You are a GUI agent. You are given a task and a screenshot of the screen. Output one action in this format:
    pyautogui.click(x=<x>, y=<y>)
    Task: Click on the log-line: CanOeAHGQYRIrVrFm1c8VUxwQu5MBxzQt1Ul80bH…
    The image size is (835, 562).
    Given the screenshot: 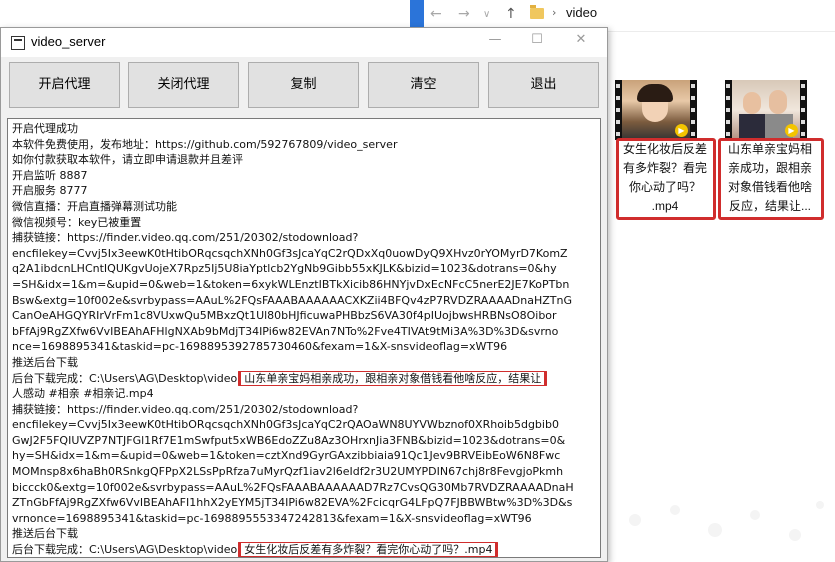 What is the action you would take?
    pyautogui.click(x=284, y=316)
    